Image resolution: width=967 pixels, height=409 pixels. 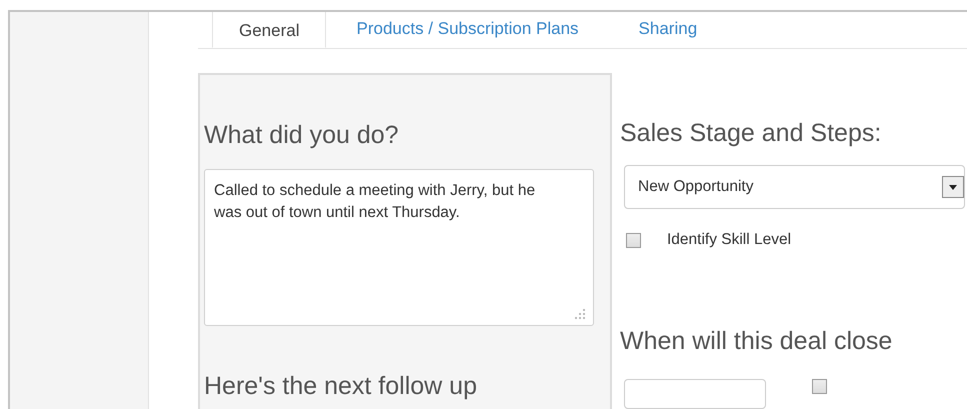 I want to click on section-heading: Here's the next follow up, so click(x=341, y=386).